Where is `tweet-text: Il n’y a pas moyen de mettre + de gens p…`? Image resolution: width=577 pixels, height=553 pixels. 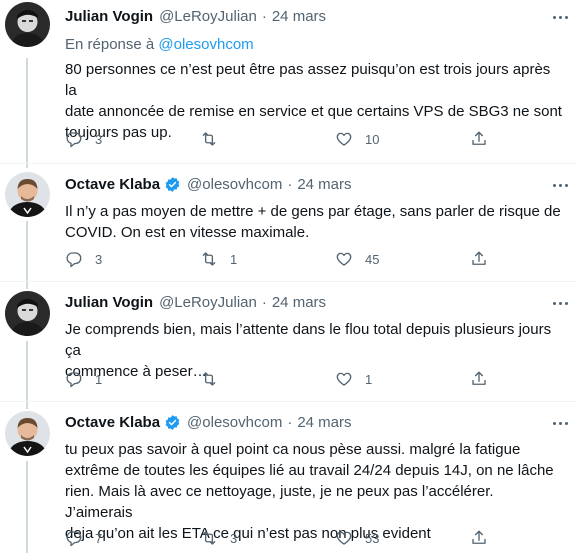
tweet-text: Il n’y a pas moyen de mettre + de gens p… is located at coordinates (315, 222).